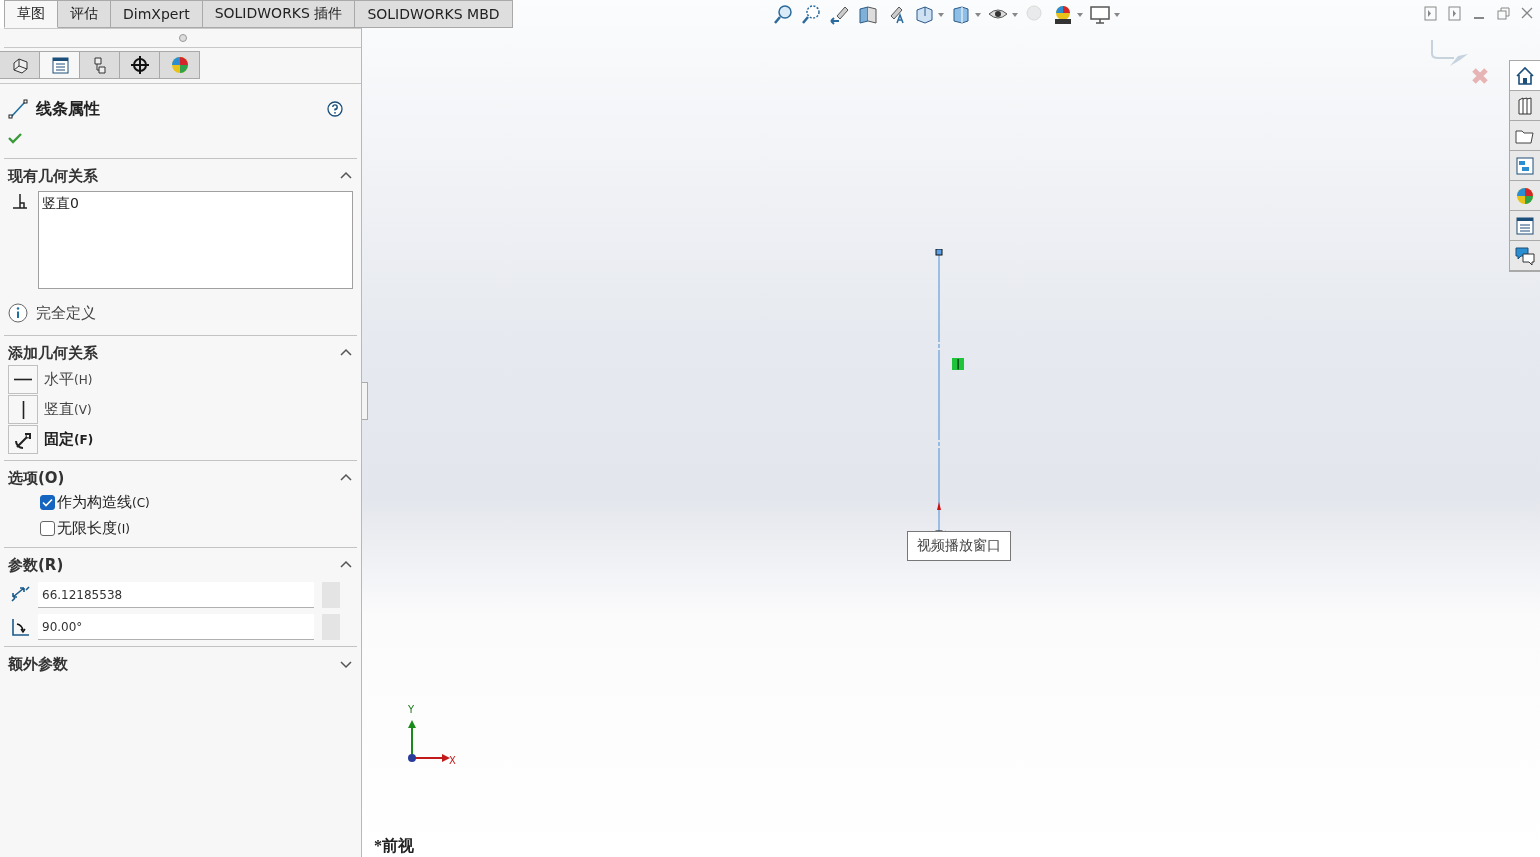  I want to click on axis-label: X, so click(452, 760).